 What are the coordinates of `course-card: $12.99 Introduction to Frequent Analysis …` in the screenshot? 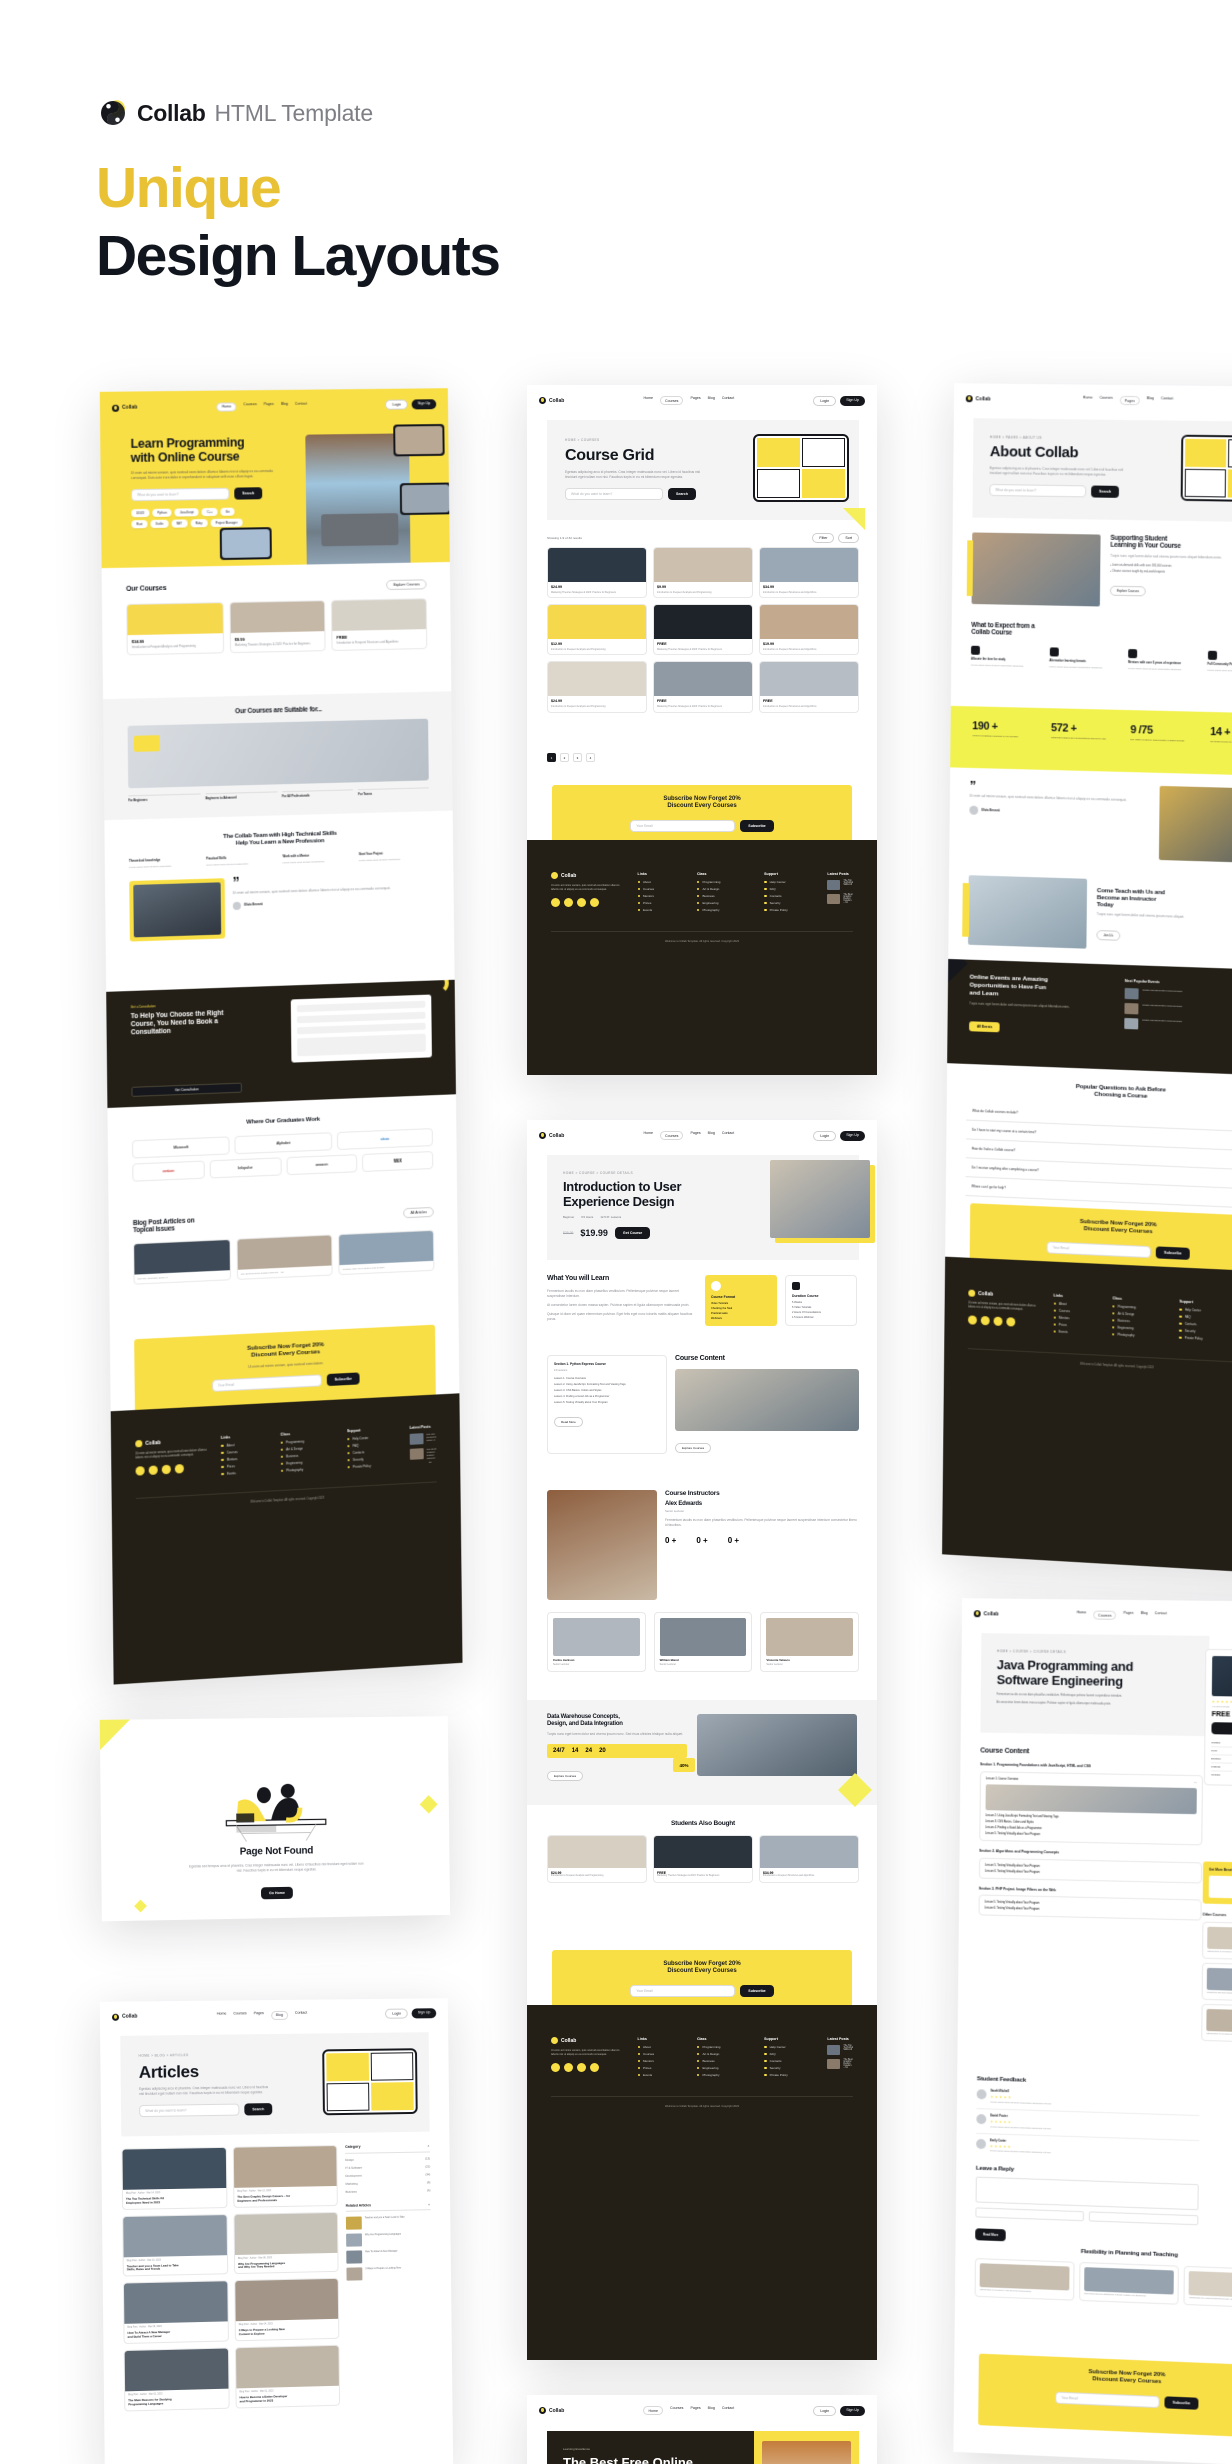 It's located at (597, 630).